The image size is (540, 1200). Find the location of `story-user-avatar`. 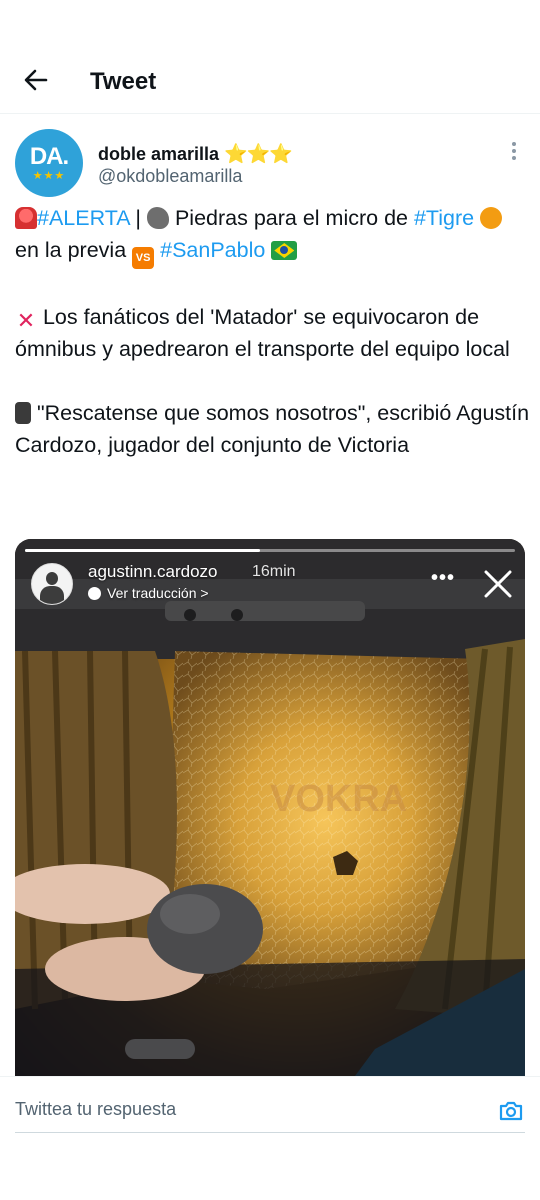

story-user-avatar is located at coordinates (52, 584).